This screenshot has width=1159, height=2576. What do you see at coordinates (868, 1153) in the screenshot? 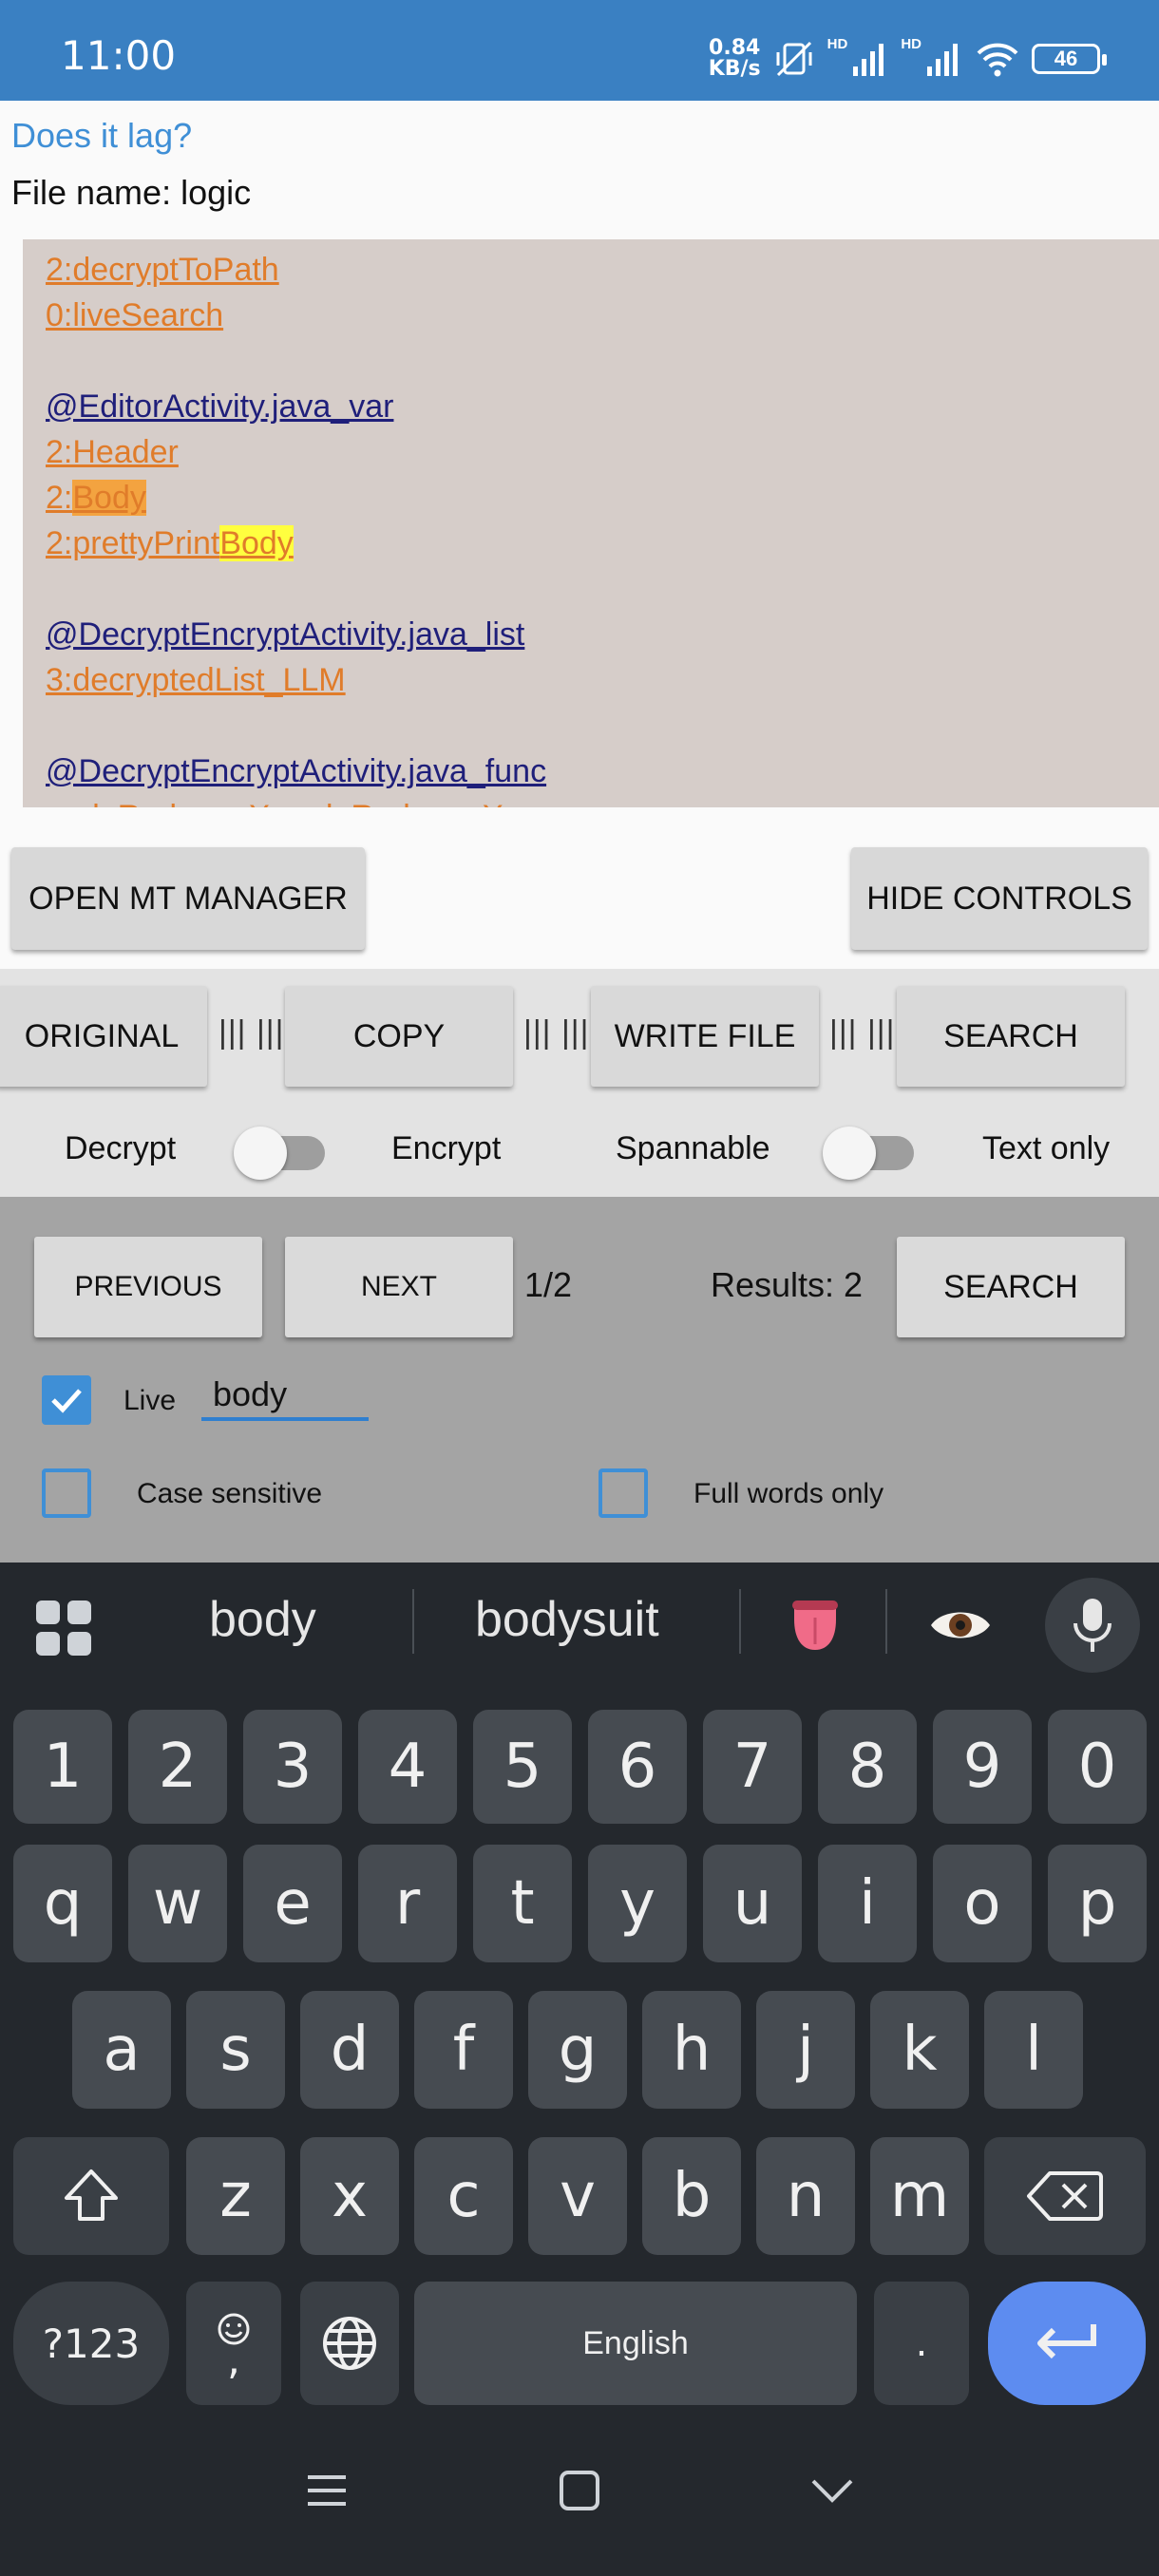
I see `spannable-text-toggle` at bounding box center [868, 1153].